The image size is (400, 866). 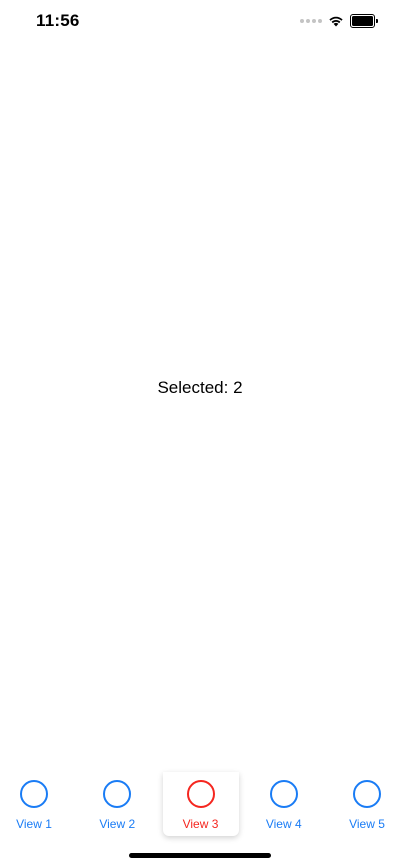 What do you see at coordinates (367, 824) in the screenshot?
I see `tab-label: View 5` at bounding box center [367, 824].